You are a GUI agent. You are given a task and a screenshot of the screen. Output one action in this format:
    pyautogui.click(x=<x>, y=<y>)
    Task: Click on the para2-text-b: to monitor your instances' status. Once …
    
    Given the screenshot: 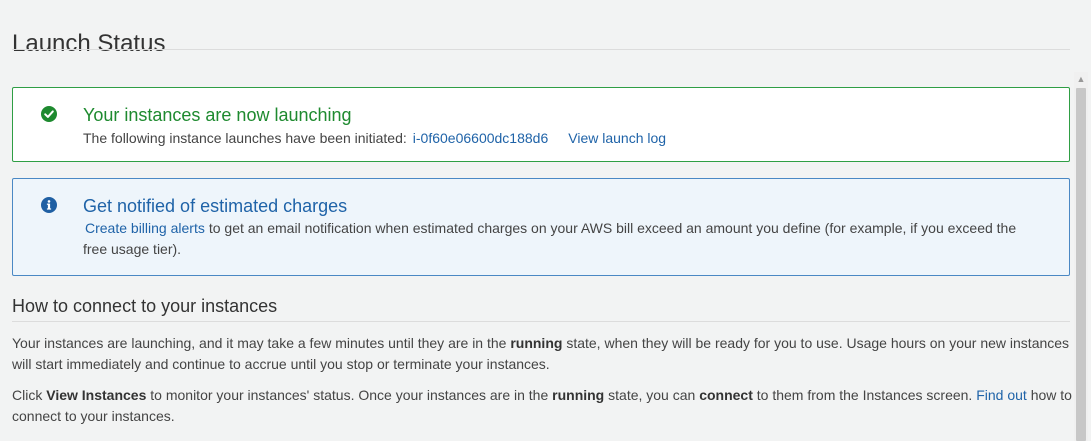 What is the action you would take?
    pyautogui.click(x=349, y=395)
    